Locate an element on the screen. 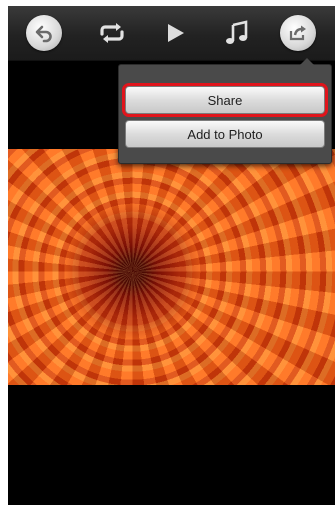 The image size is (335, 505). back-button-face is located at coordinates (44, 33).